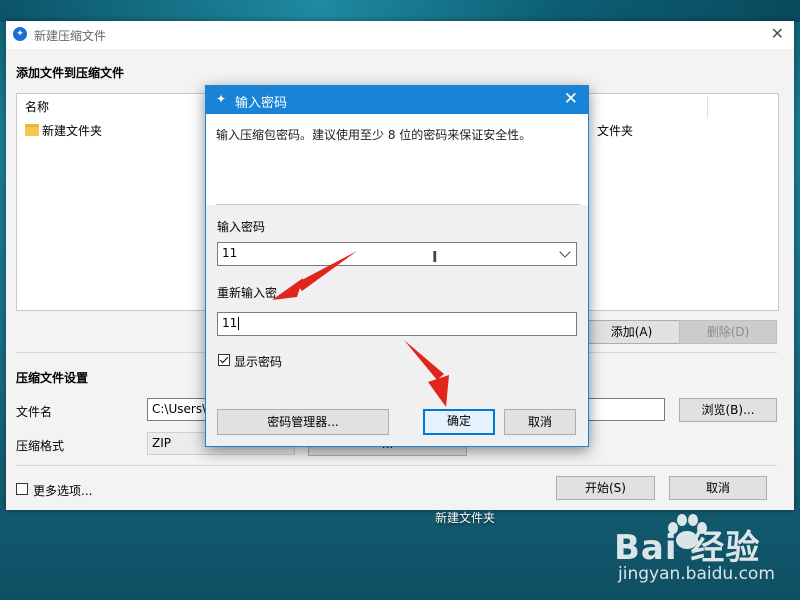  What do you see at coordinates (696, 574) in the screenshot?
I see `watermark-url: jingyan.baidu.com` at bounding box center [696, 574].